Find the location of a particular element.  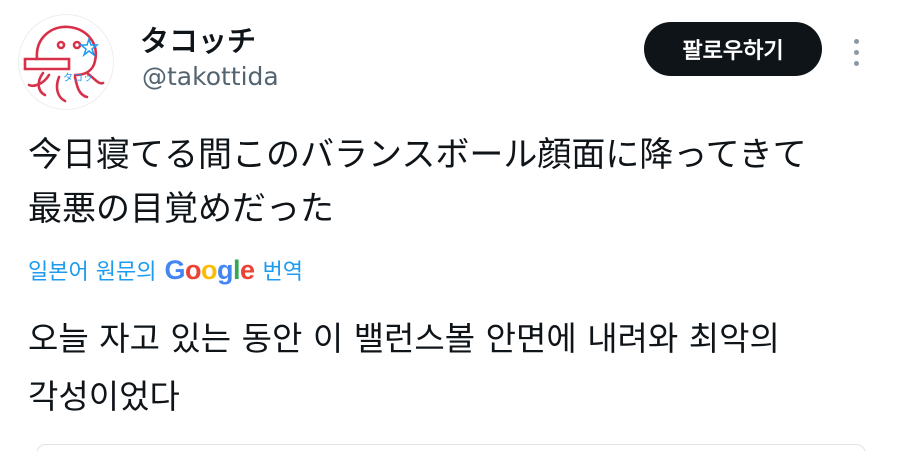

translation-attribution: 일본어 원문의 Google 번역 is located at coordinates (165, 270).